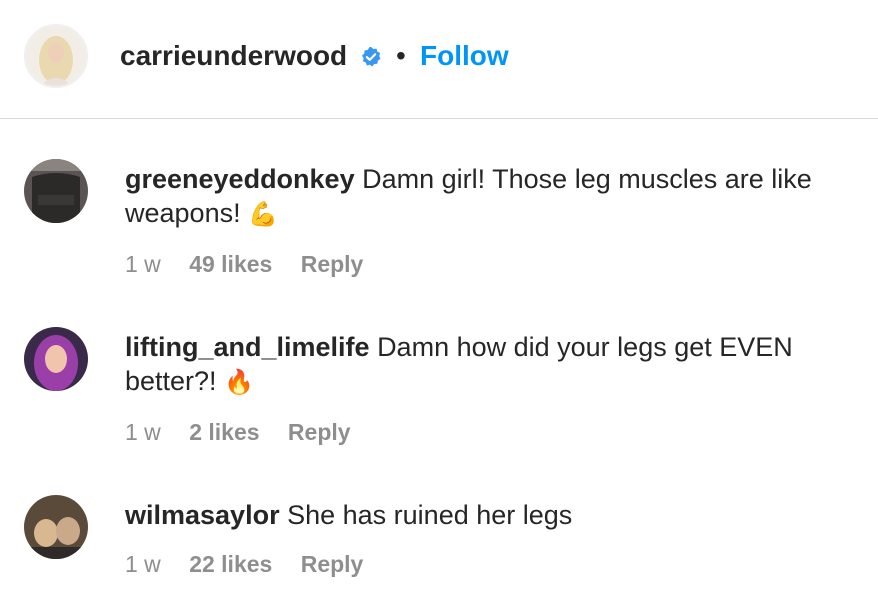  I want to click on commenter-username: wilmasaylor, so click(202, 515).